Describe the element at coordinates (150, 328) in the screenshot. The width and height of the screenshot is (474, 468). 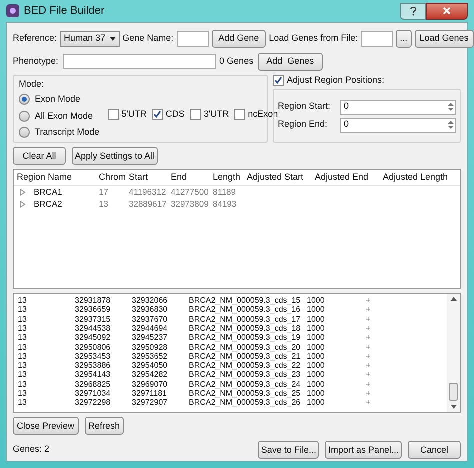
I see `table-cell-text: 32944694` at that location.